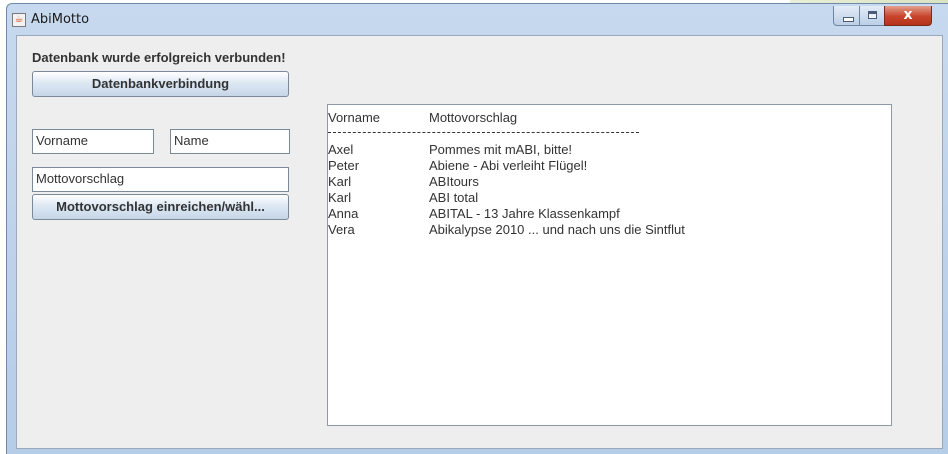 The width and height of the screenshot is (948, 454). Describe the element at coordinates (454, 181) in the screenshot. I see `row-motto: ABItours` at that location.